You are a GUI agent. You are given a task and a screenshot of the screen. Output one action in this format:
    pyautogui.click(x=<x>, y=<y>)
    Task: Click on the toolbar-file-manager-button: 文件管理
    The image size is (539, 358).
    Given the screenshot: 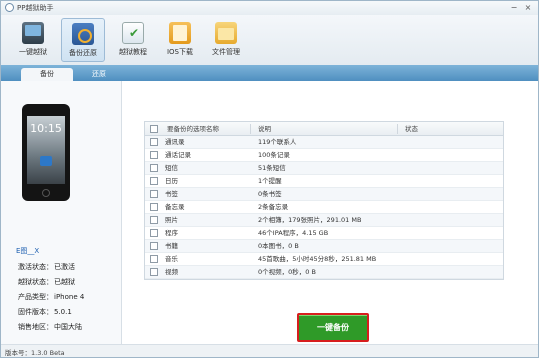 What is the action you would take?
    pyautogui.click(x=226, y=40)
    